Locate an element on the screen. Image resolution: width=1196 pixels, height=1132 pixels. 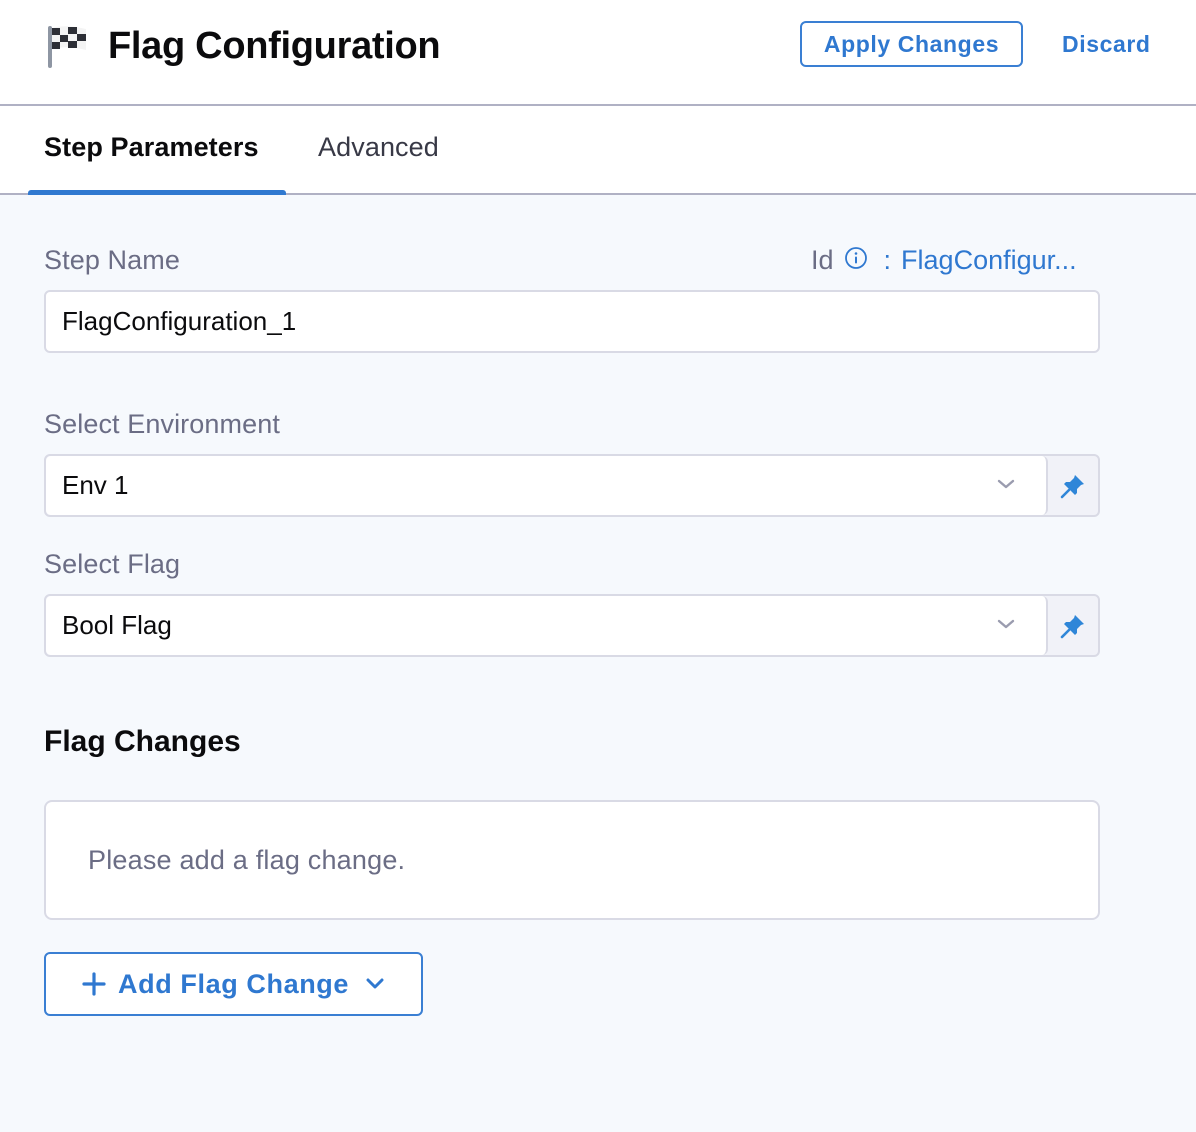
step-name-input: FlagConfiguration_1 is located at coordinates (572, 321).